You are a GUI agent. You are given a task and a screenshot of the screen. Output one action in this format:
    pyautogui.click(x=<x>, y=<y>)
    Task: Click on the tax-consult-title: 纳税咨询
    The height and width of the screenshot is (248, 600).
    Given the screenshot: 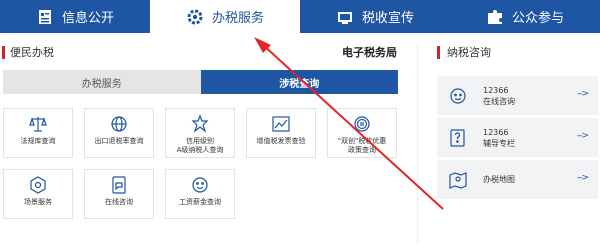 What is the action you would take?
    pyautogui.click(x=469, y=52)
    